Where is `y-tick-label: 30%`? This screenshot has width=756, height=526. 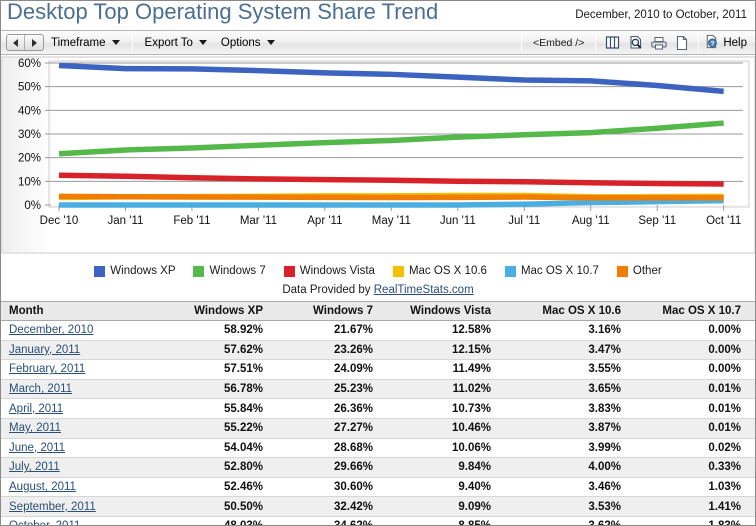 y-tick-label: 30% is located at coordinates (29, 135).